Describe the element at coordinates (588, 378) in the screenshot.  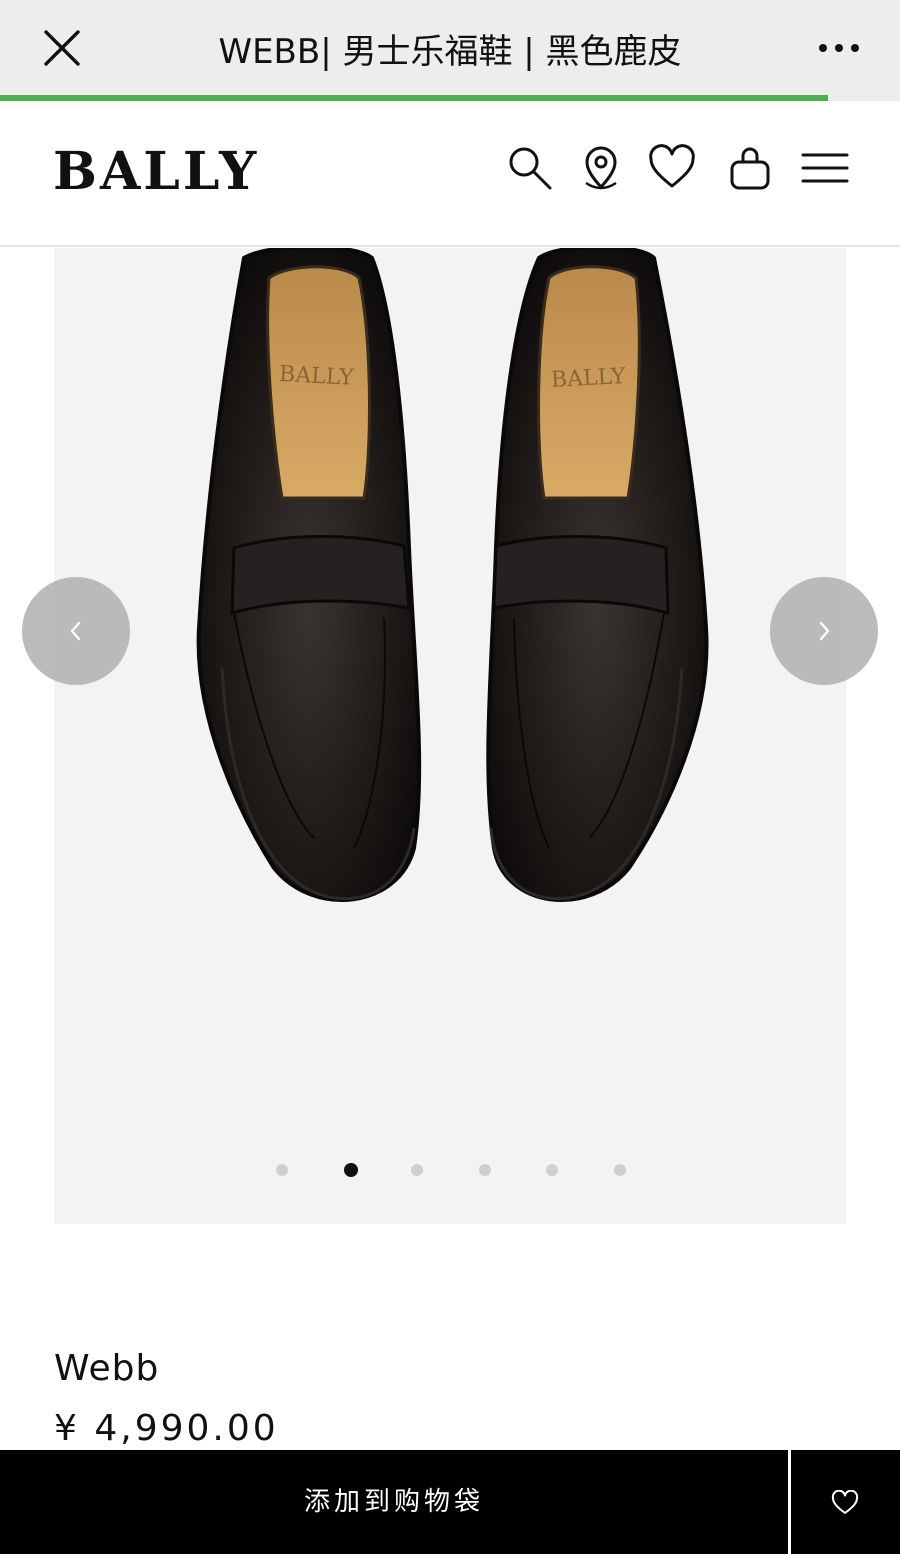
I see `insole-brand-right: BALLY` at that location.